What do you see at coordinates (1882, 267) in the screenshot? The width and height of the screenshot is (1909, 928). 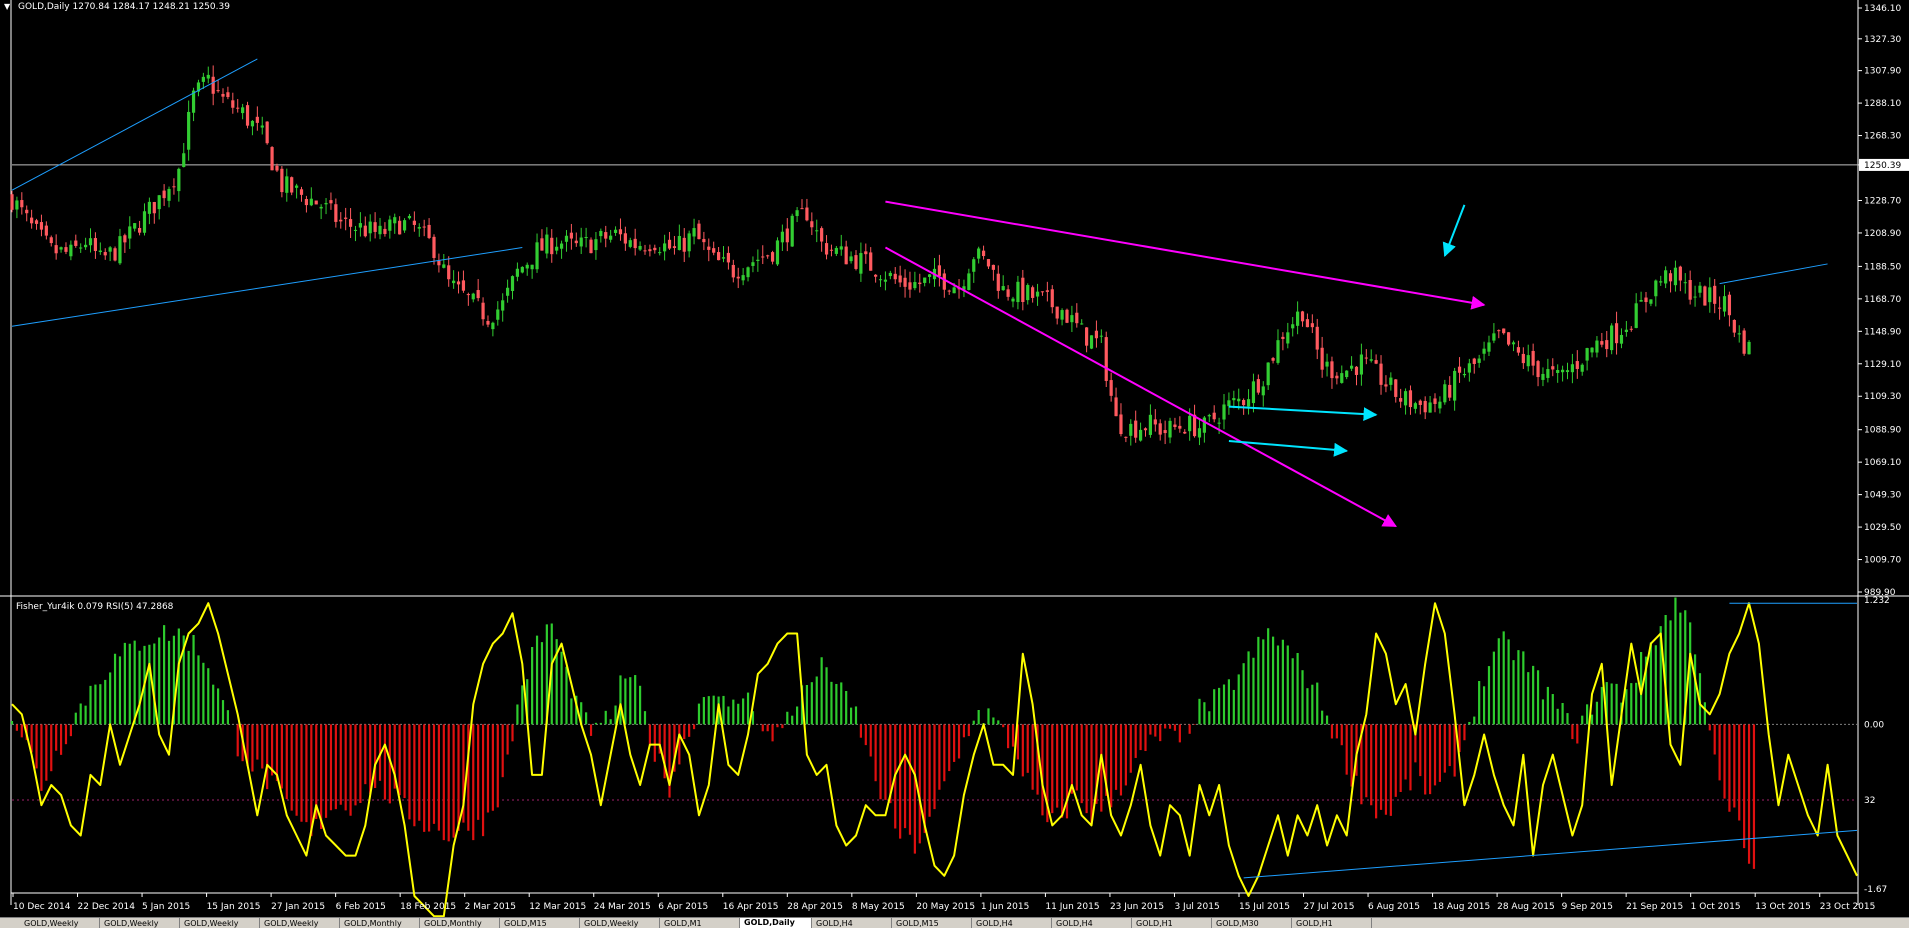 I see `price-tick-label: 1188.50` at bounding box center [1882, 267].